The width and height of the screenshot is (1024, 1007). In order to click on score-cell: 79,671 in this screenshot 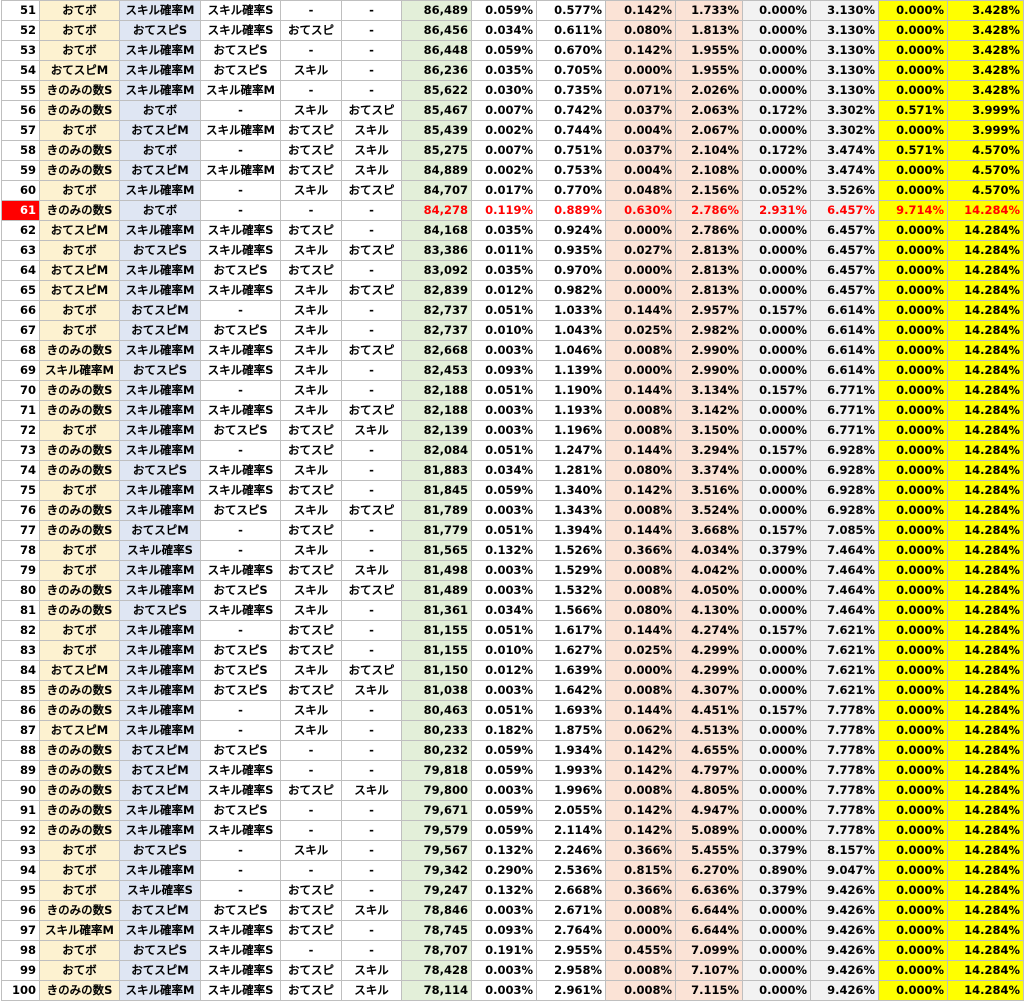, I will do `click(436, 810)`.